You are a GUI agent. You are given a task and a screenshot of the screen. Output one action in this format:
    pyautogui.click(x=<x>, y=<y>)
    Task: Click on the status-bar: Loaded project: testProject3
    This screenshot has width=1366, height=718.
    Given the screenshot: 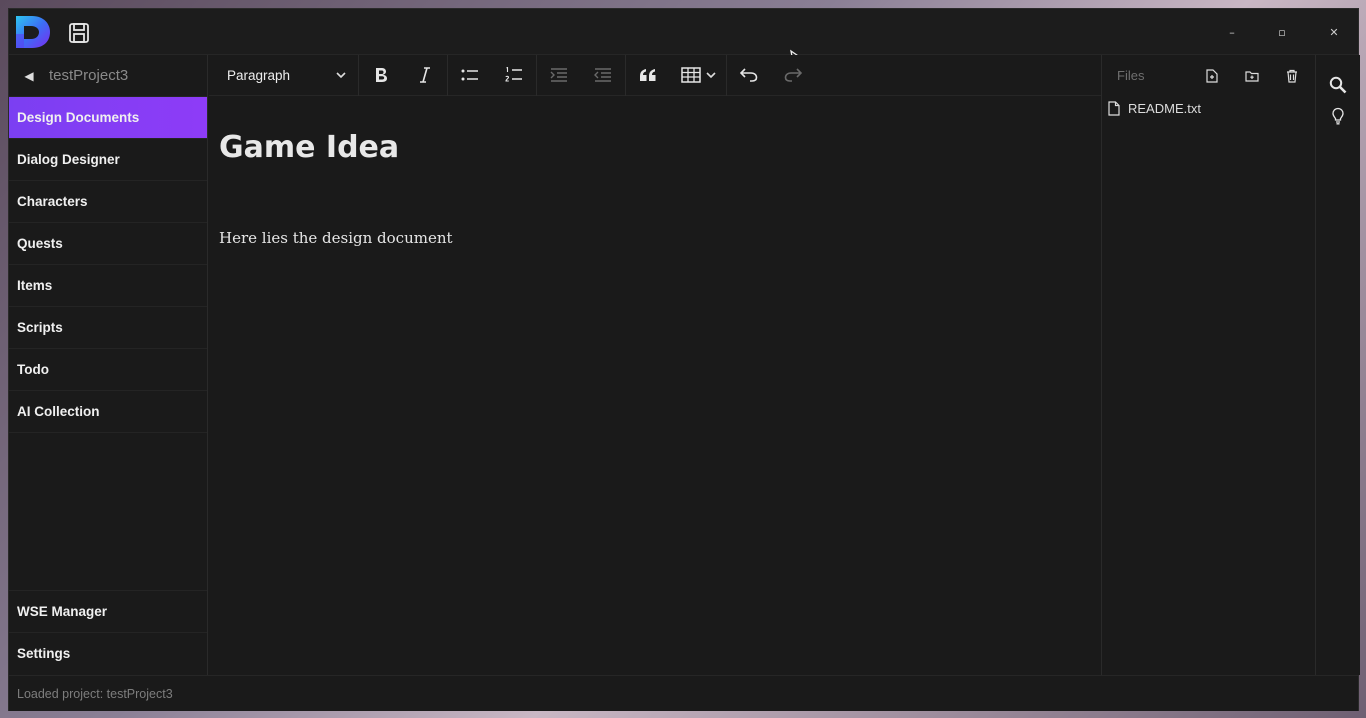 What is the action you would take?
    pyautogui.click(x=683, y=693)
    